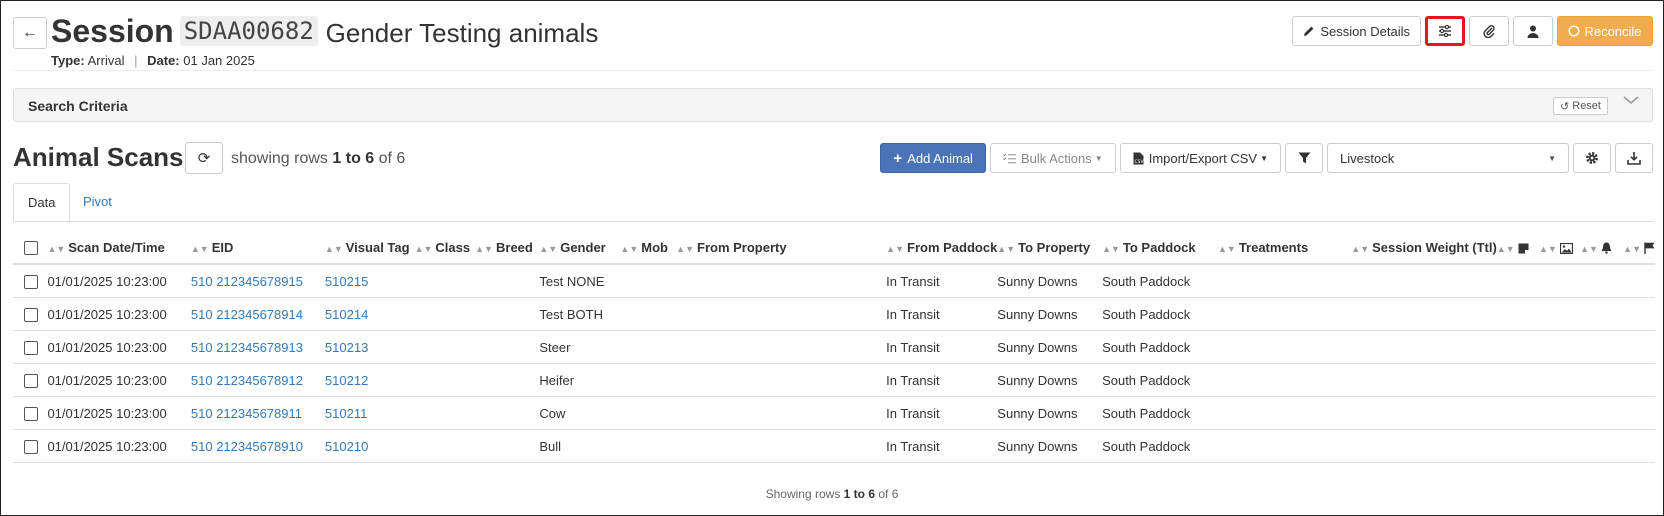 This screenshot has height=516, width=1664. I want to click on import-export-csv-button: CSV Import/Export CSV ▼, so click(1200, 158).